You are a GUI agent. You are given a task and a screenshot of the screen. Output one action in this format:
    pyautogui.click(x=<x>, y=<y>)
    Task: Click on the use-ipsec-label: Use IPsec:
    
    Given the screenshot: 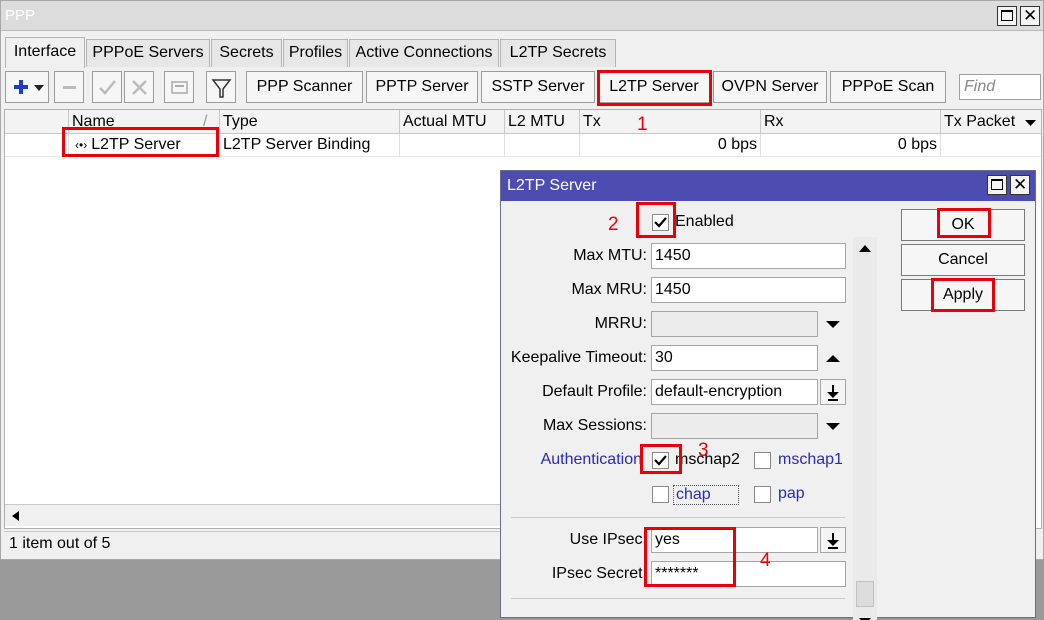 What is the action you would take?
    pyautogui.click(x=608, y=539)
    